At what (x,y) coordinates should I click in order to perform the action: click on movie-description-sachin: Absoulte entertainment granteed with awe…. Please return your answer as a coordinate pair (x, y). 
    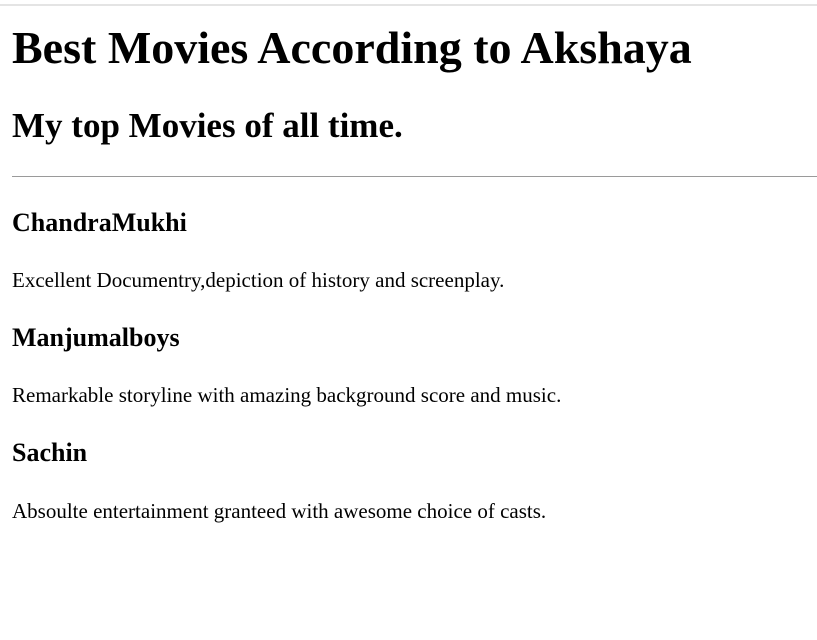
    Looking at the image, I should click on (279, 511).